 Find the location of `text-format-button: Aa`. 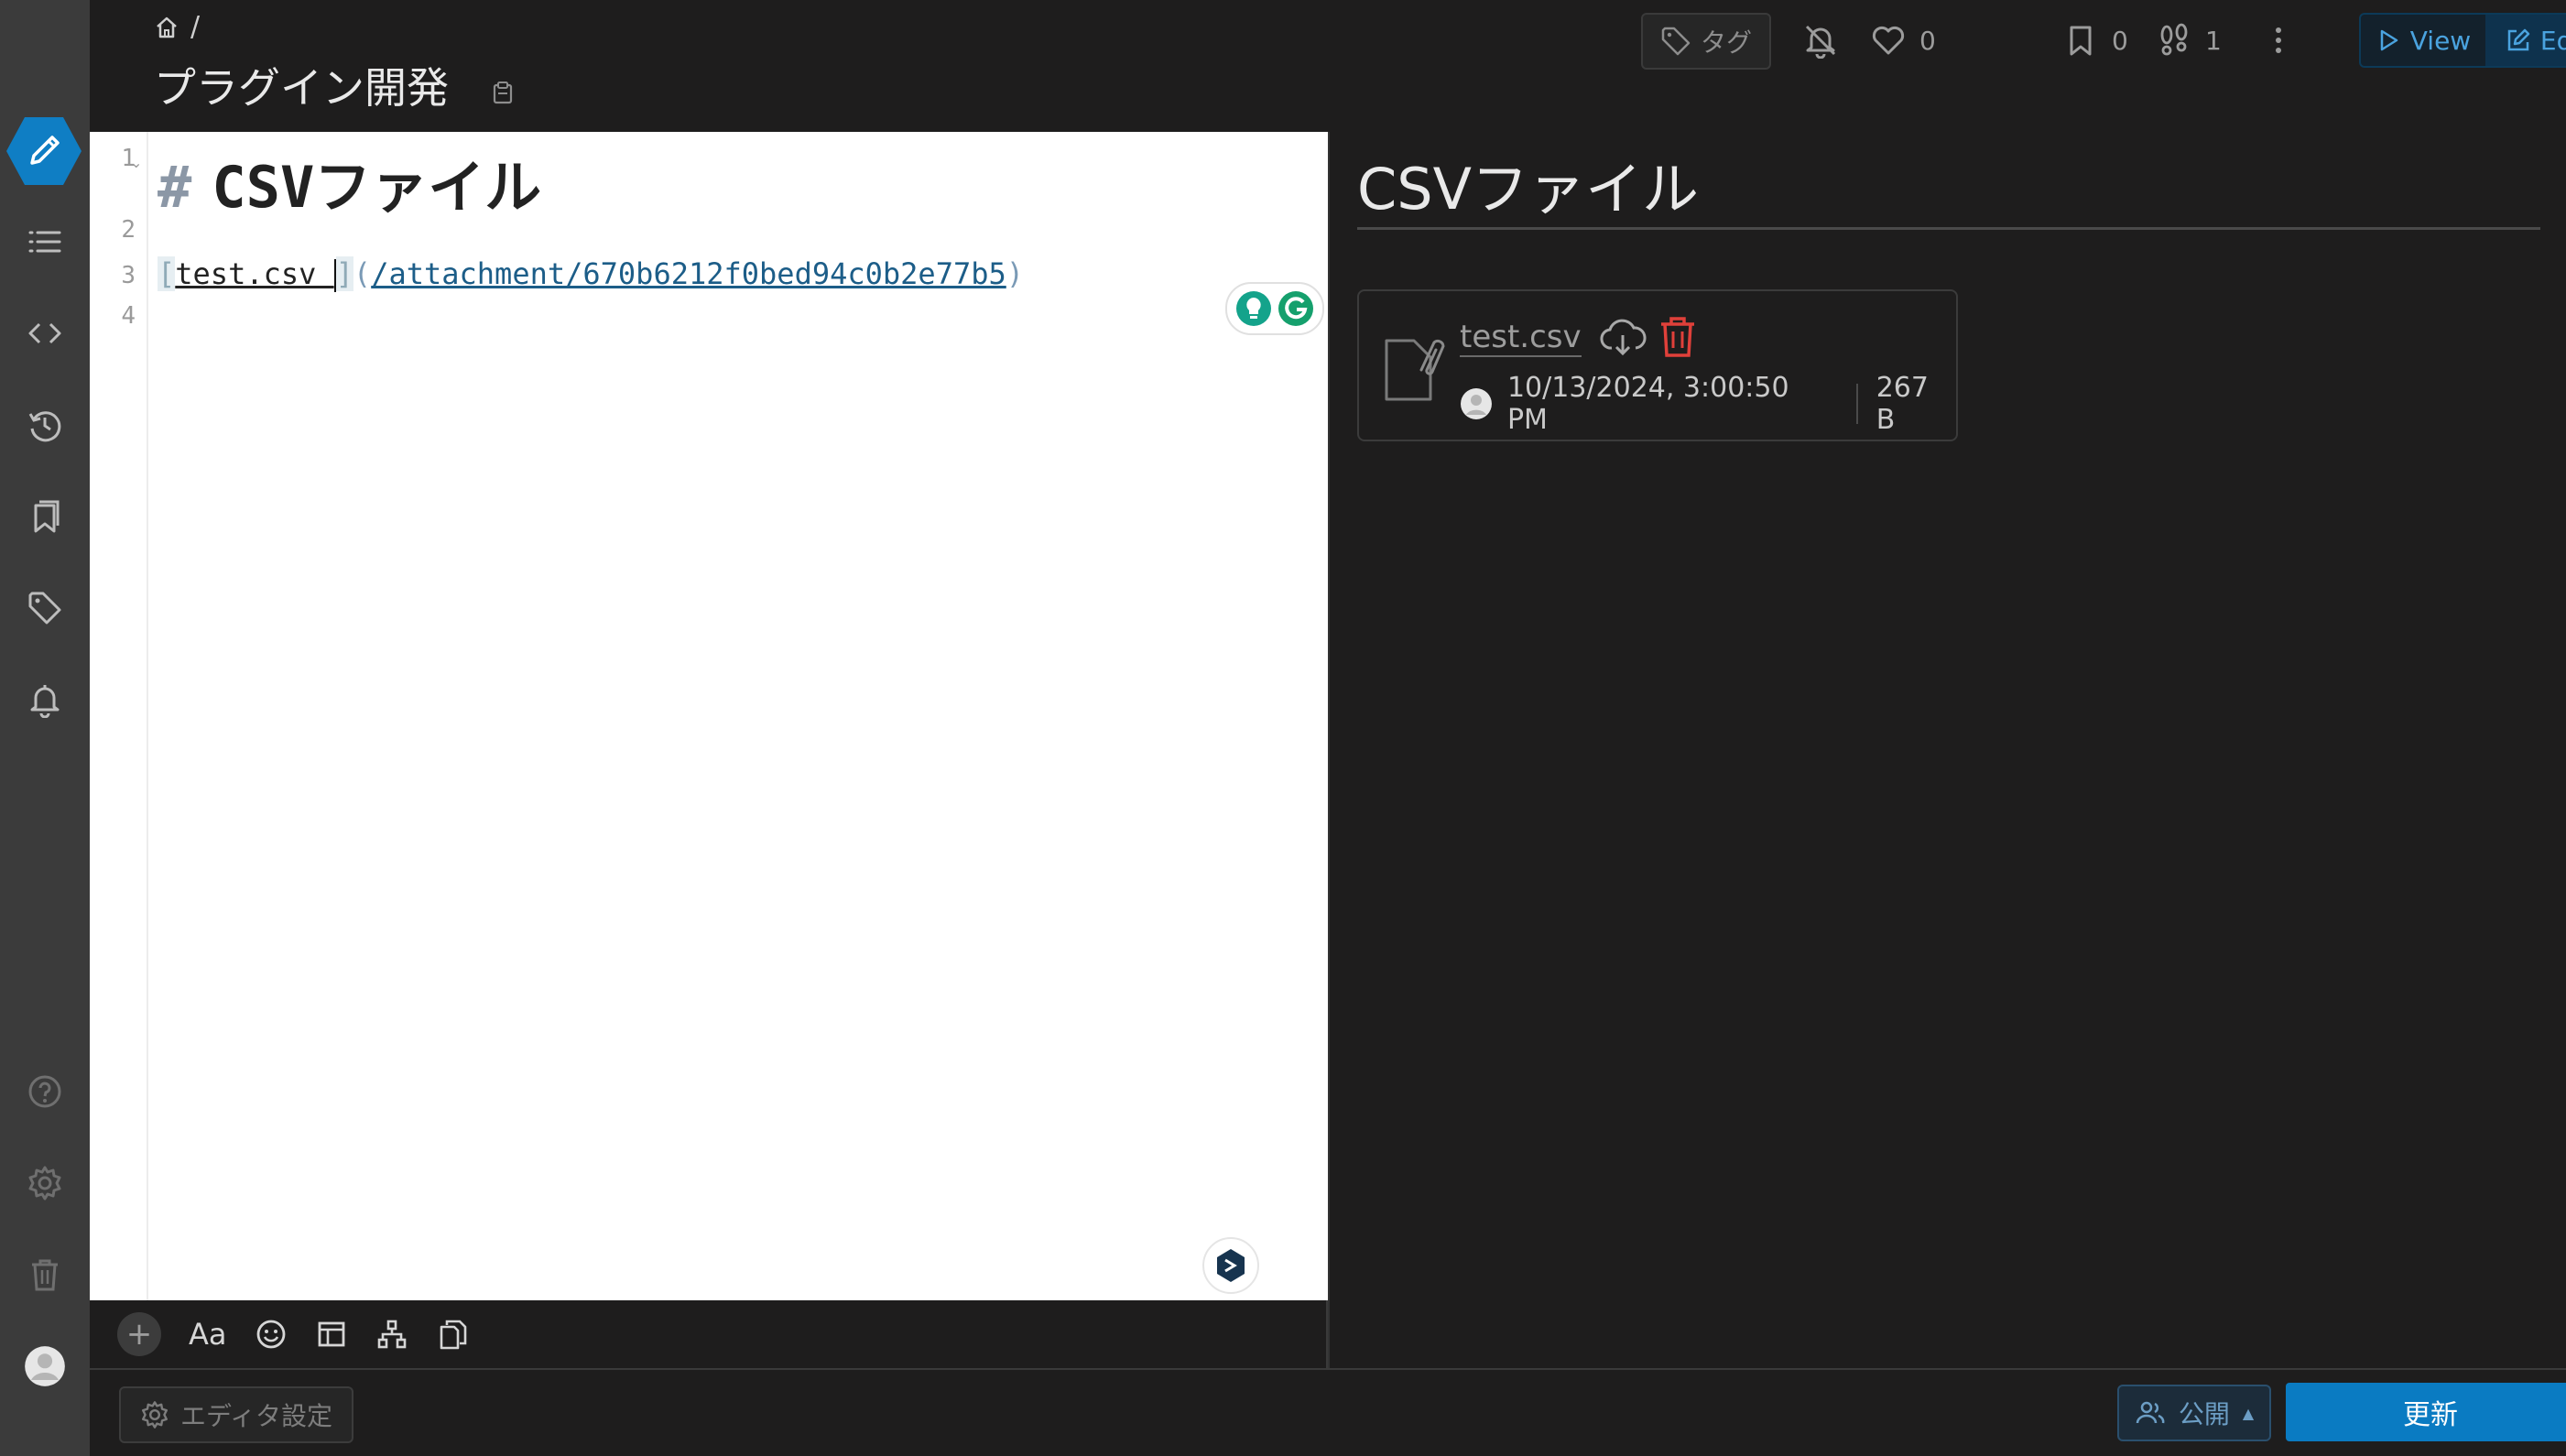

text-format-button: Aa is located at coordinates (208, 1334).